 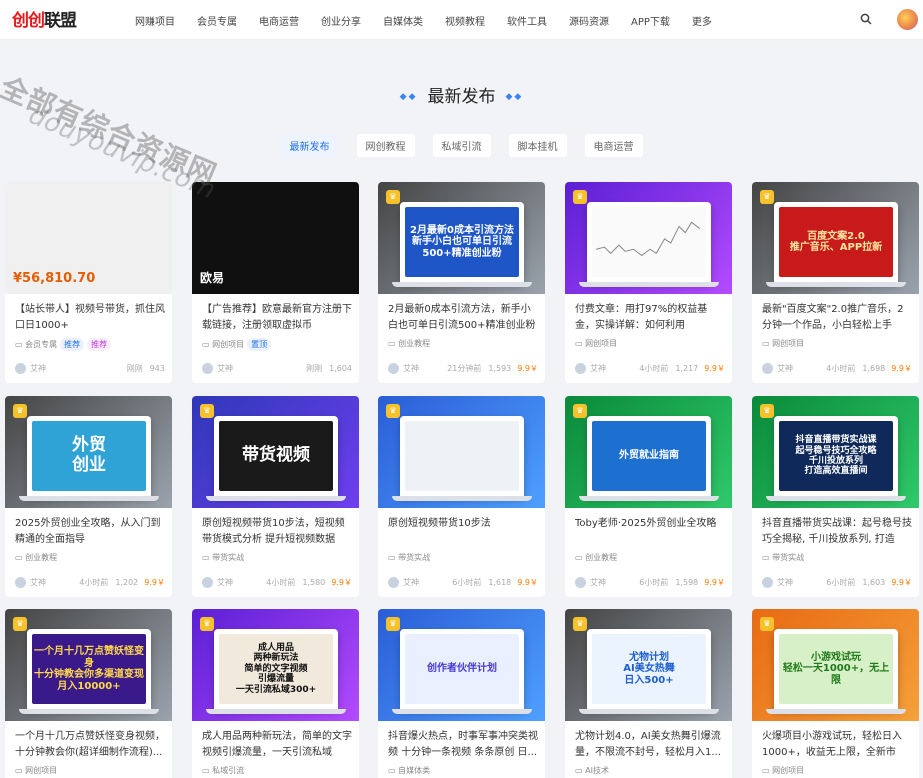 What do you see at coordinates (90, 532) in the screenshot?
I see `post-title: 2025外贸创业全攻略，从入门到精通的全面指导` at bounding box center [90, 532].